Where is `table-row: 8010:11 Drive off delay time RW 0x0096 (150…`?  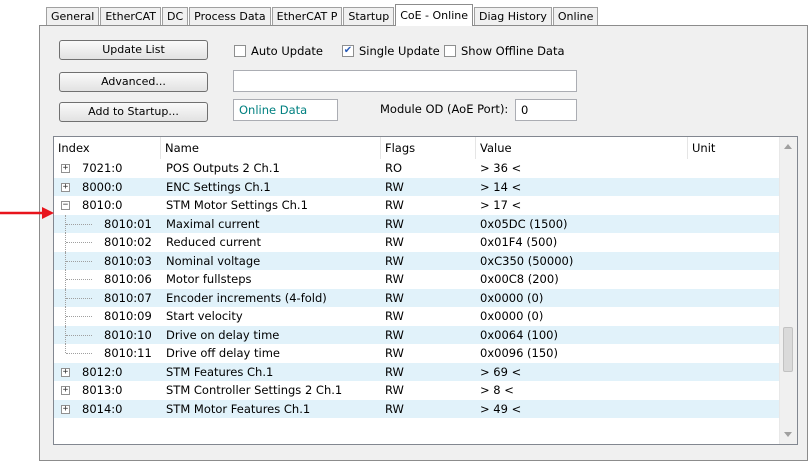 table-row: 8010:11 Drive off delay time RW 0x0096 (150… is located at coordinates (417, 353).